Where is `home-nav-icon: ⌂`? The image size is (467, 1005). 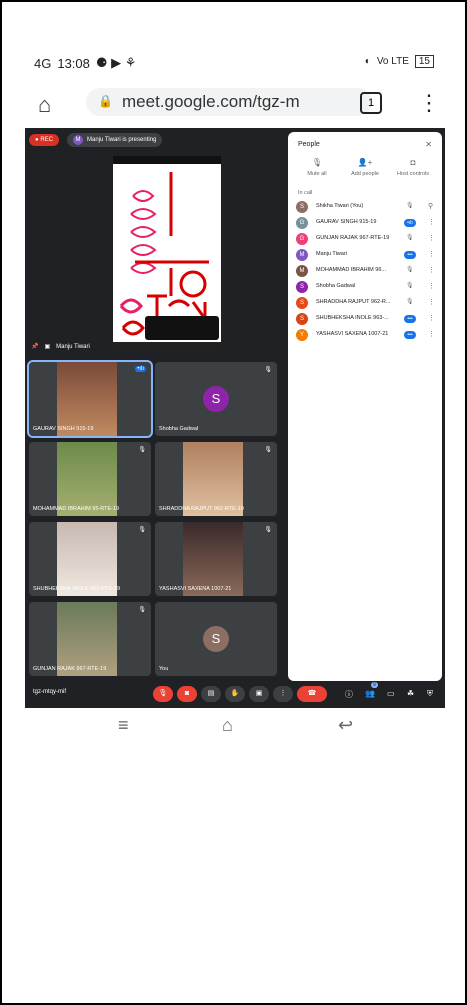 home-nav-icon: ⌂ is located at coordinates (227, 725).